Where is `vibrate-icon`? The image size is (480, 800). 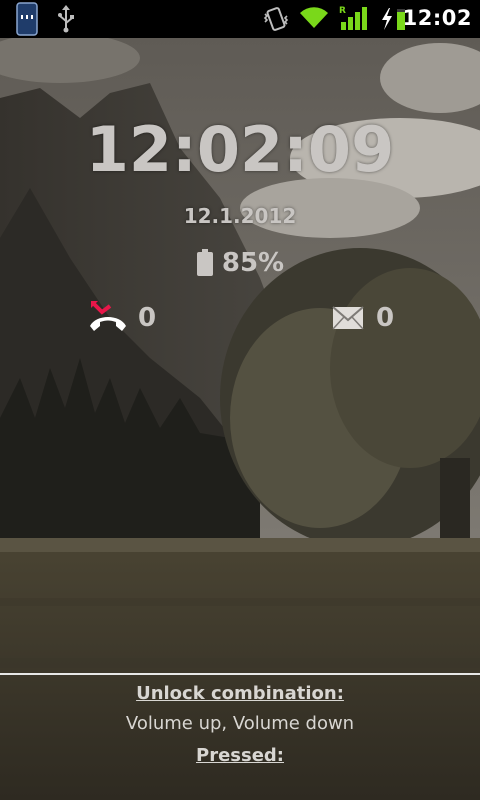 vibrate-icon is located at coordinates (276, 19).